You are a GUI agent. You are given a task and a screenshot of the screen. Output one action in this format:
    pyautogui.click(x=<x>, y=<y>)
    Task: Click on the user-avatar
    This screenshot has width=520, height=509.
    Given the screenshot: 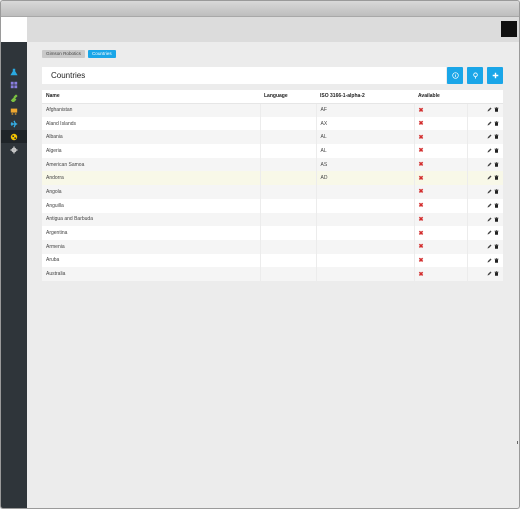 What is the action you would take?
    pyautogui.click(x=509, y=29)
    